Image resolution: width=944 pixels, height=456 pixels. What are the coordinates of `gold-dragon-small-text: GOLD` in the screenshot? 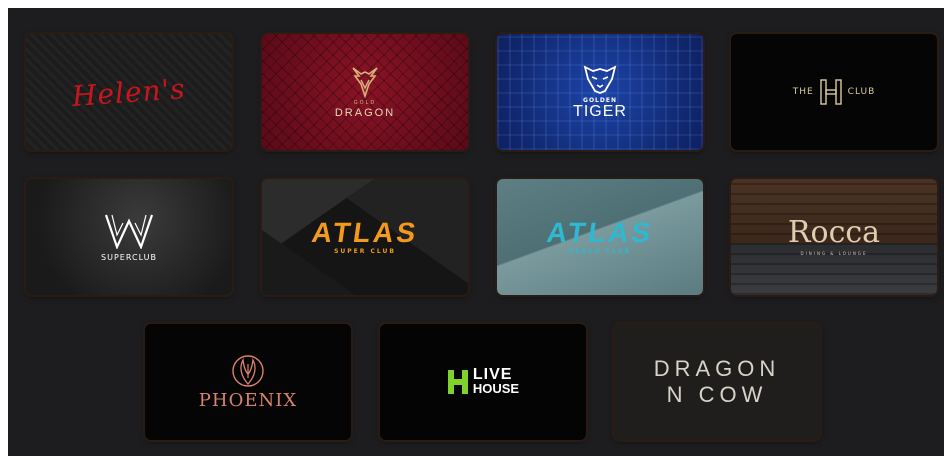 It's located at (365, 102).